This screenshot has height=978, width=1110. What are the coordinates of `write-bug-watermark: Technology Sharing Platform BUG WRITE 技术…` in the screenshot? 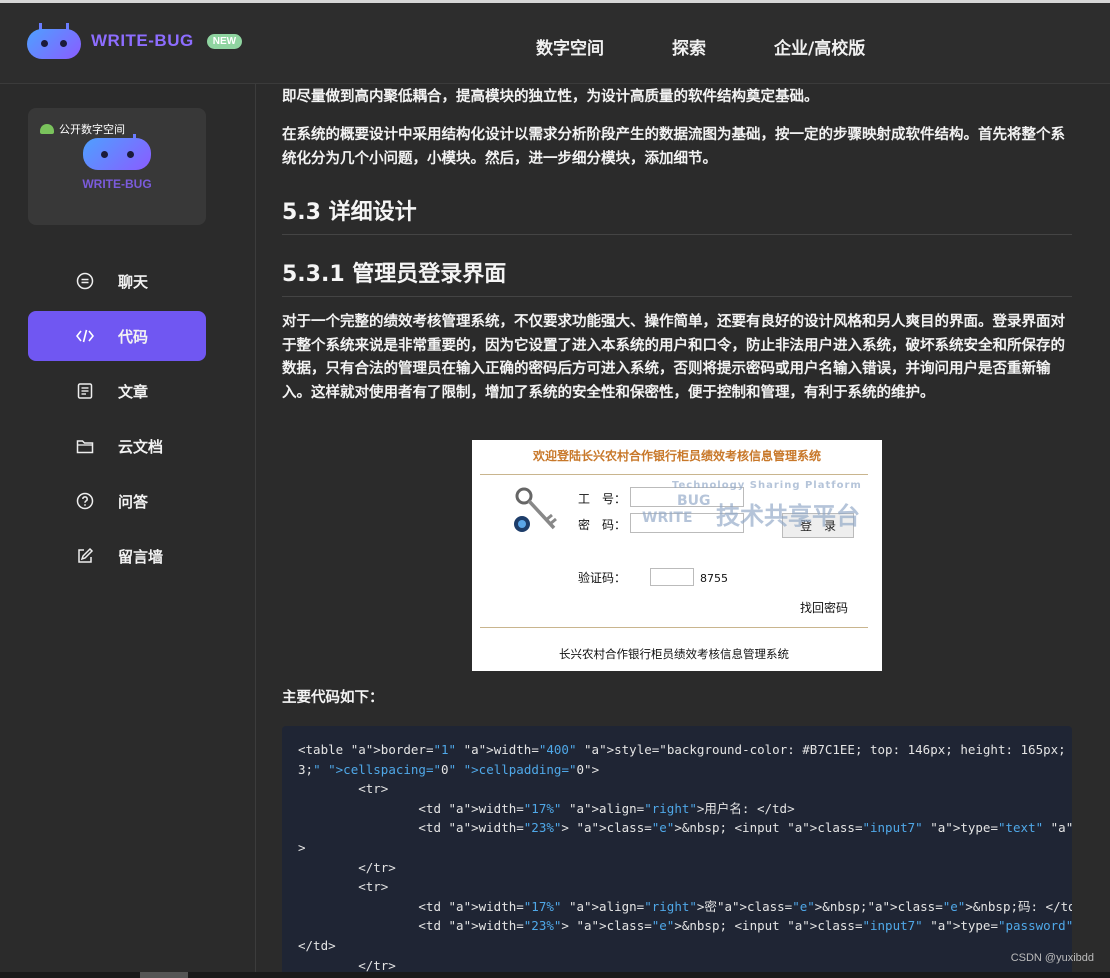 It's located at (752, 505).